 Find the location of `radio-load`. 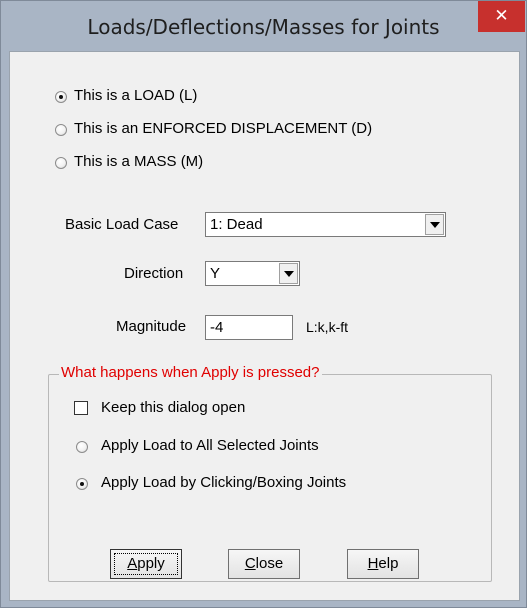

radio-load is located at coordinates (61, 97).